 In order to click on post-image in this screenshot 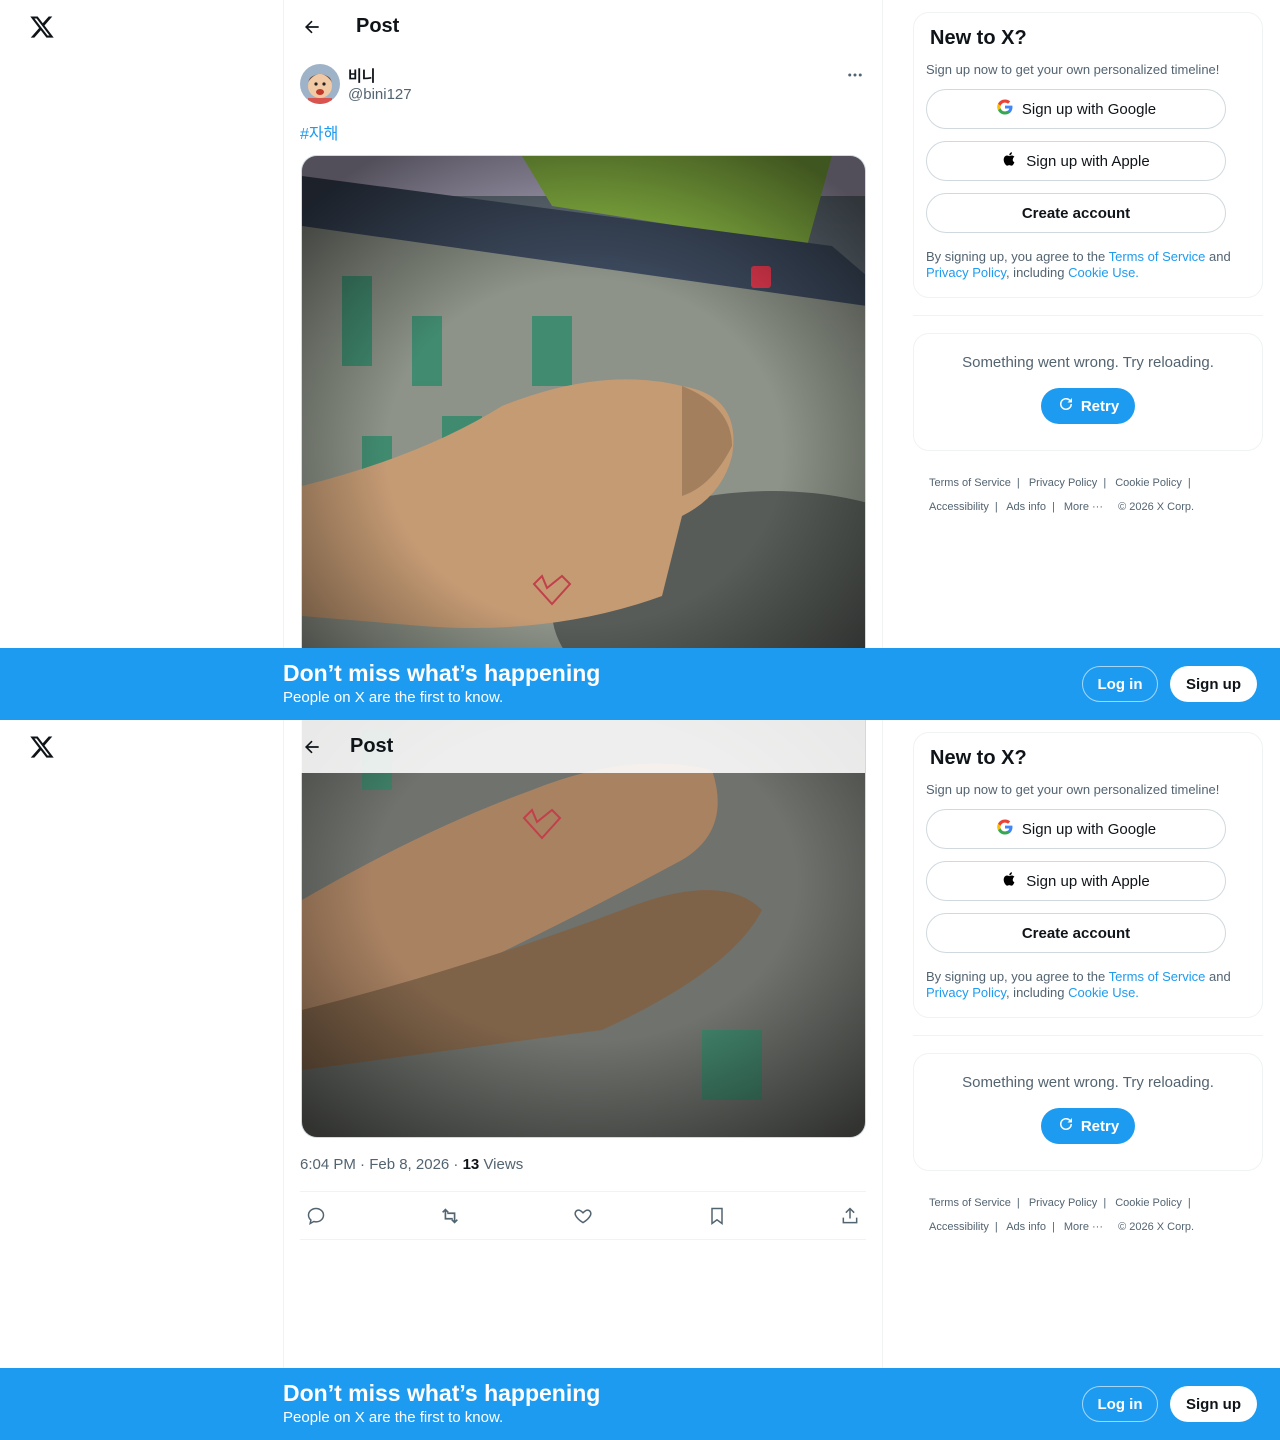, I will do `click(583, 929)`.